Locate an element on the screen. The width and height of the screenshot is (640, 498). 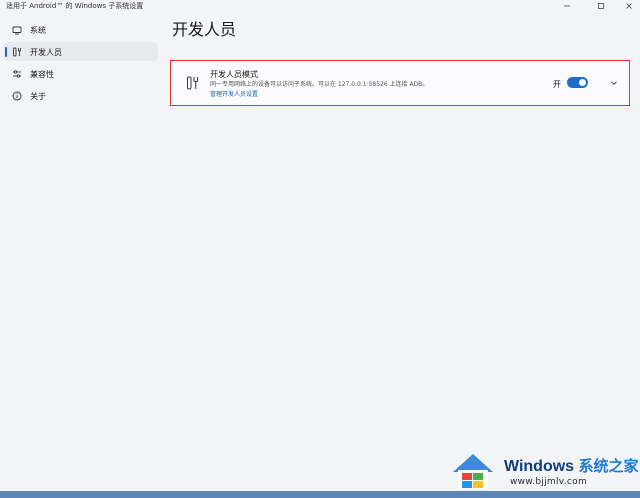
selection-indicator is located at coordinates (6, 52).